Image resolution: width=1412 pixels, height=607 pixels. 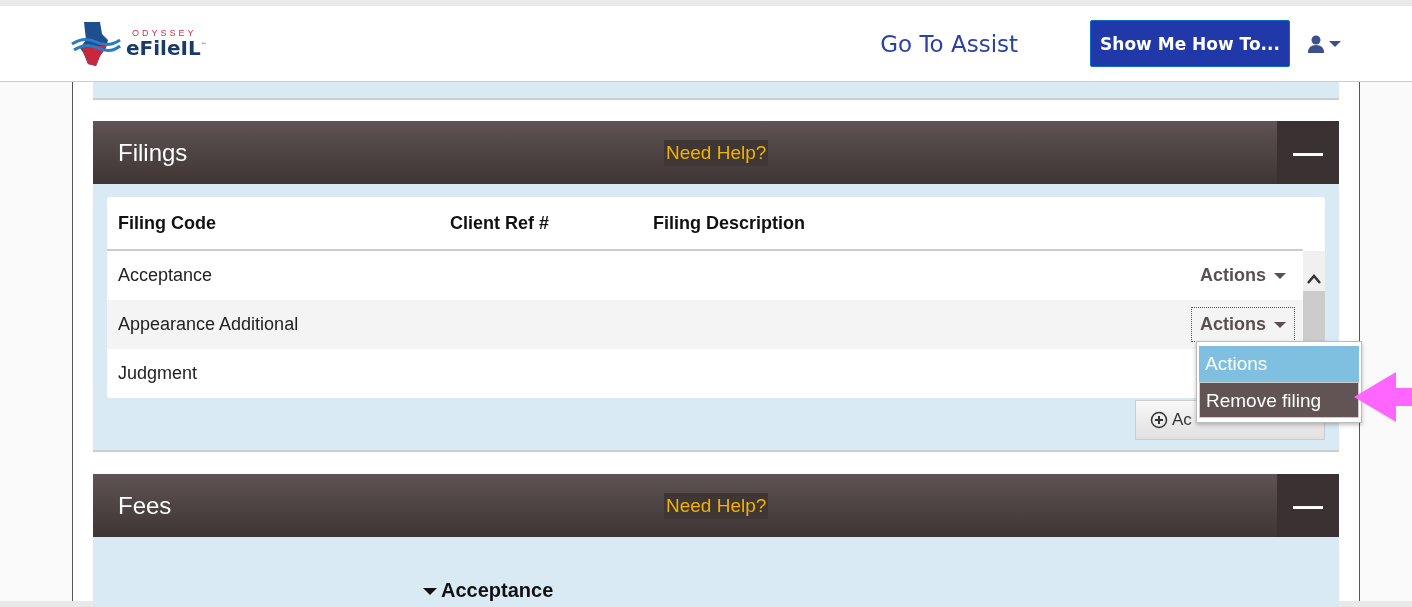 I want to click on section-title: Fees, so click(x=145, y=505).